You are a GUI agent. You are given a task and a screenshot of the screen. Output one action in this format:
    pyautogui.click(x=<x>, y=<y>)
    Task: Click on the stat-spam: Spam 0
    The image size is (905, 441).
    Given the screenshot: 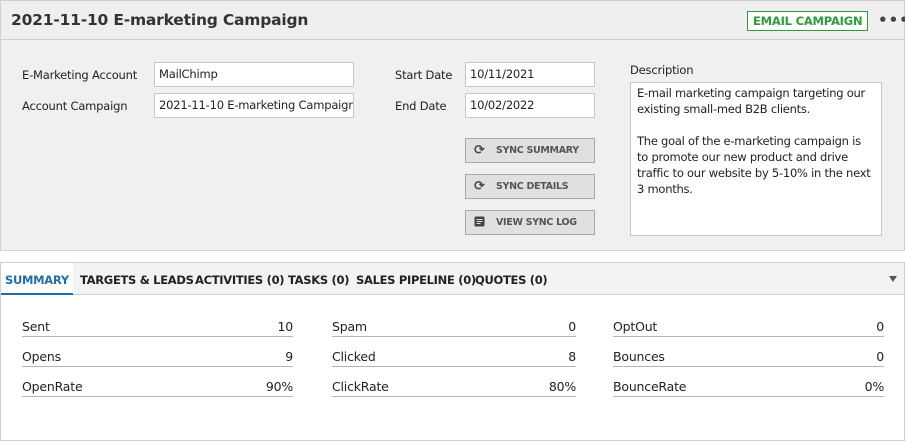 What is the action you would take?
    pyautogui.click(x=454, y=327)
    